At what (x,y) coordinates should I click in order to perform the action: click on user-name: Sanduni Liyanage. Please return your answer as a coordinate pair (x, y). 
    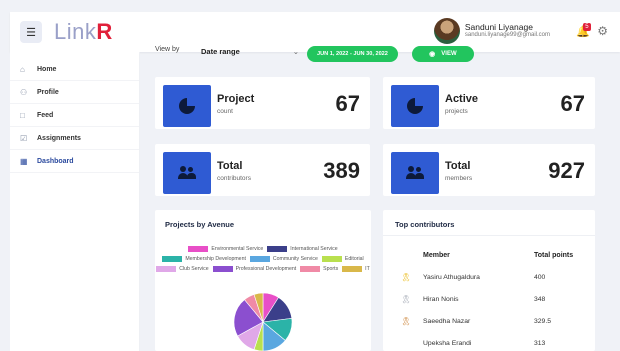
    Looking at the image, I should click on (498, 26).